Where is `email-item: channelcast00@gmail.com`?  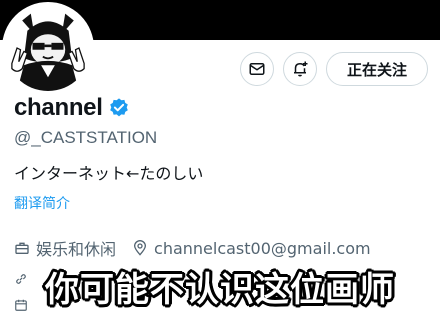
email-item: channelcast00@gmail.com is located at coordinates (251, 248).